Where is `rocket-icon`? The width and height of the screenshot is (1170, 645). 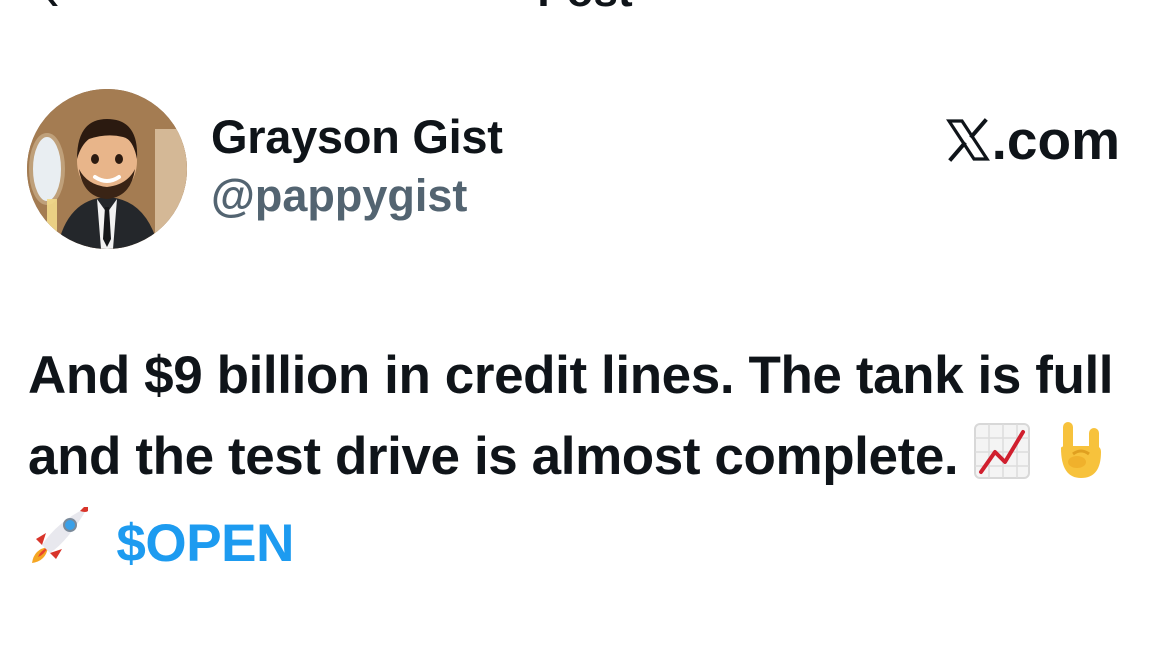 rocket-icon is located at coordinates (60, 546).